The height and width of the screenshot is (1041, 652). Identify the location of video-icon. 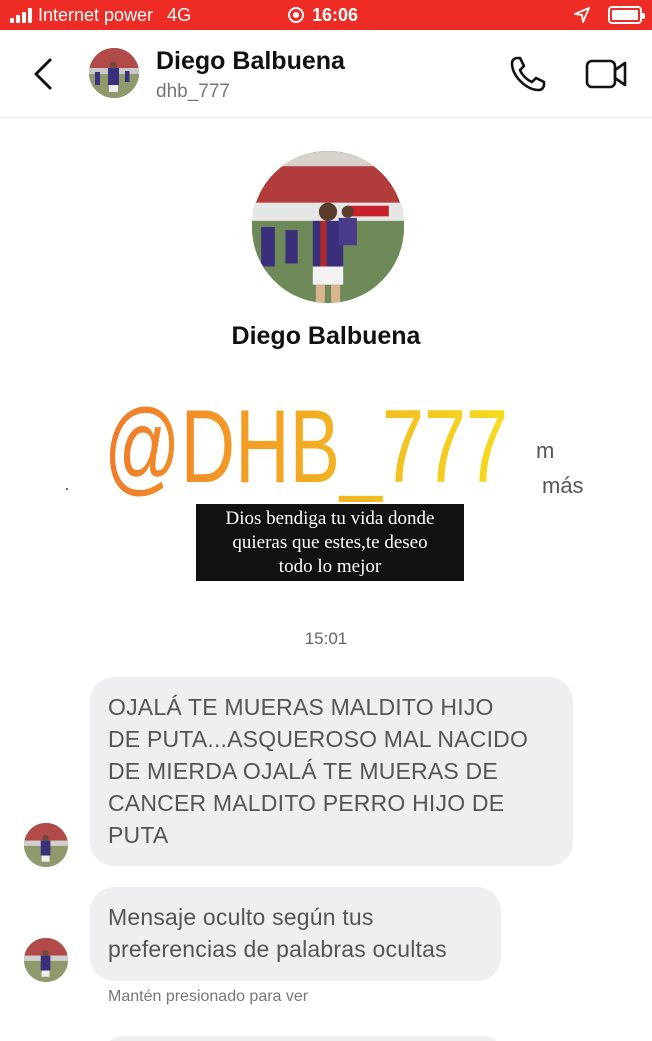
(606, 74).